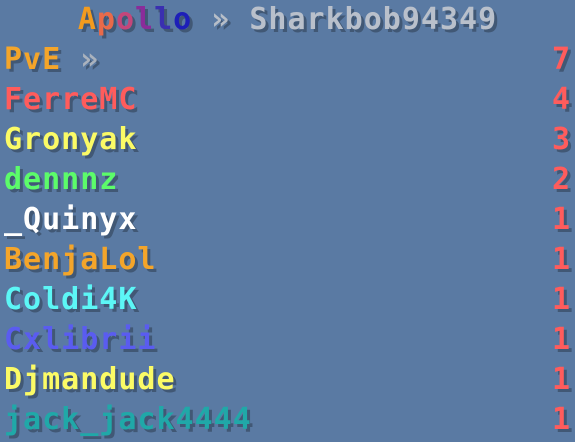  I want to click on category-label-group: PvE », so click(51, 60).